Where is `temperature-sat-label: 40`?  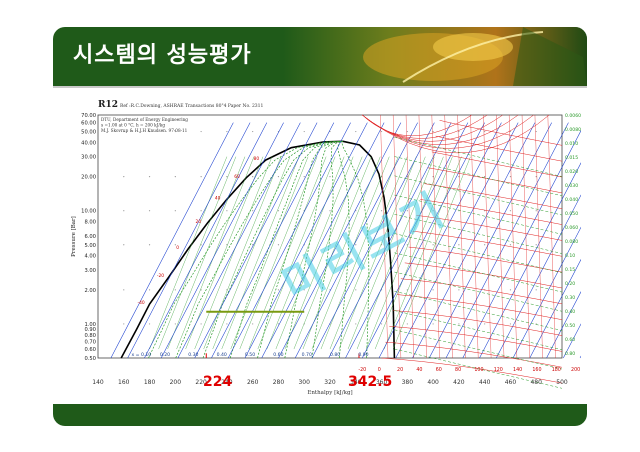
temperature-sat-label: 40 is located at coordinates (218, 198).